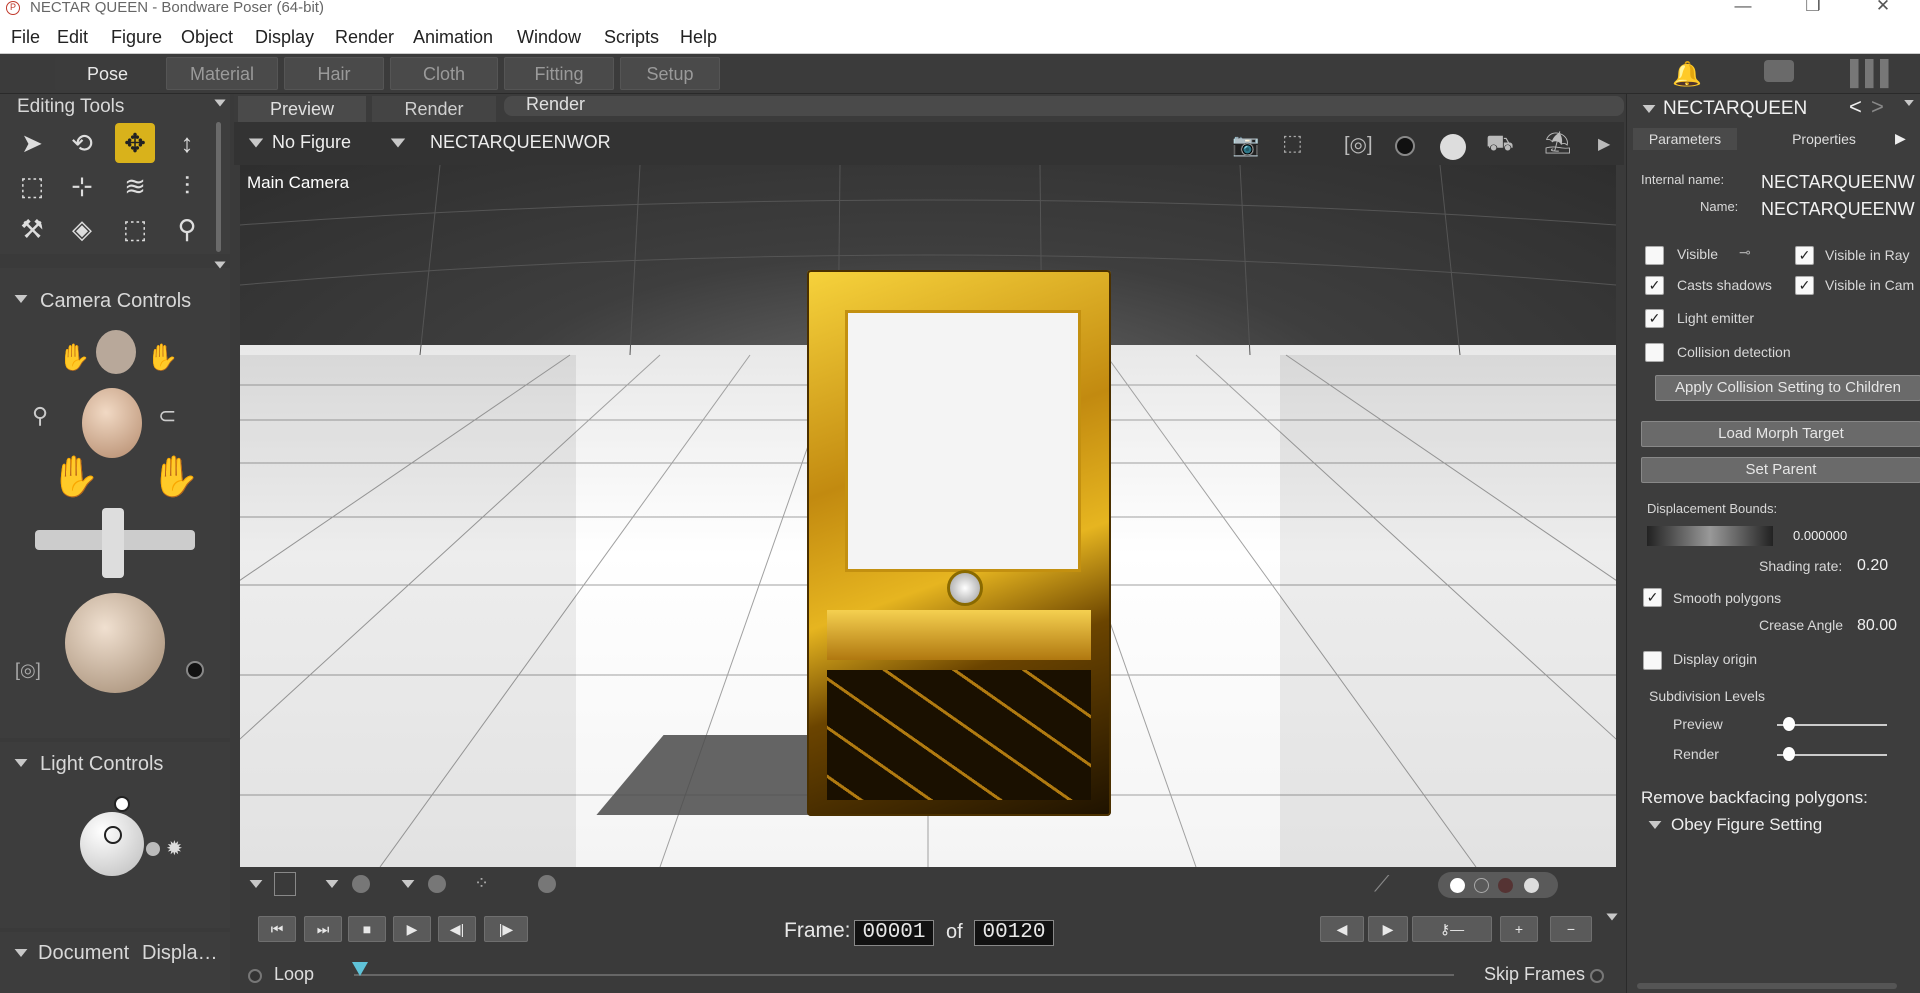 The width and height of the screenshot is (1920, 993). I want to click on go-to-end-button: ⏭, so click(323, 929).